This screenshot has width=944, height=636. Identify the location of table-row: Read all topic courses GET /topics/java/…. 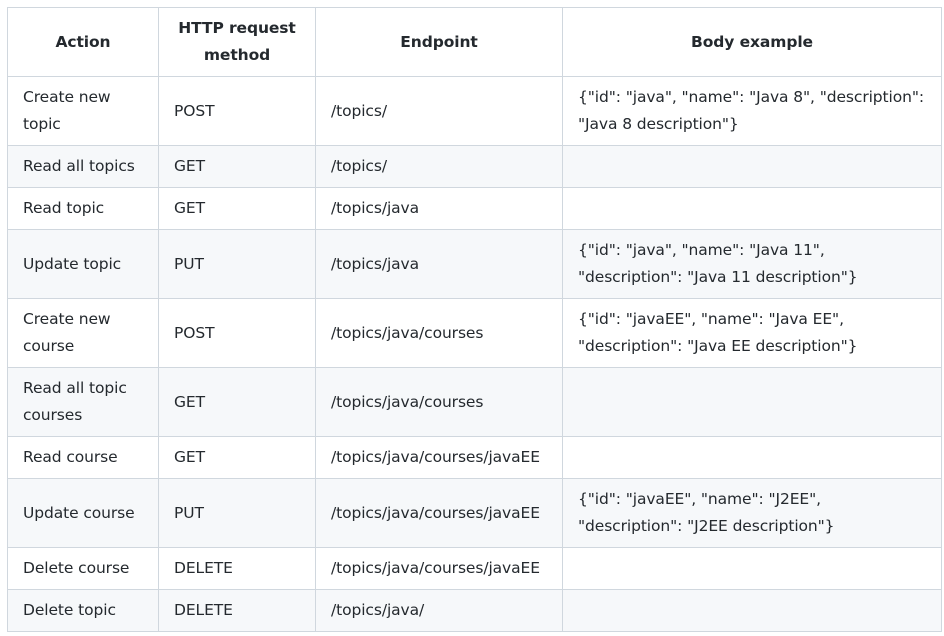
(474, 402).